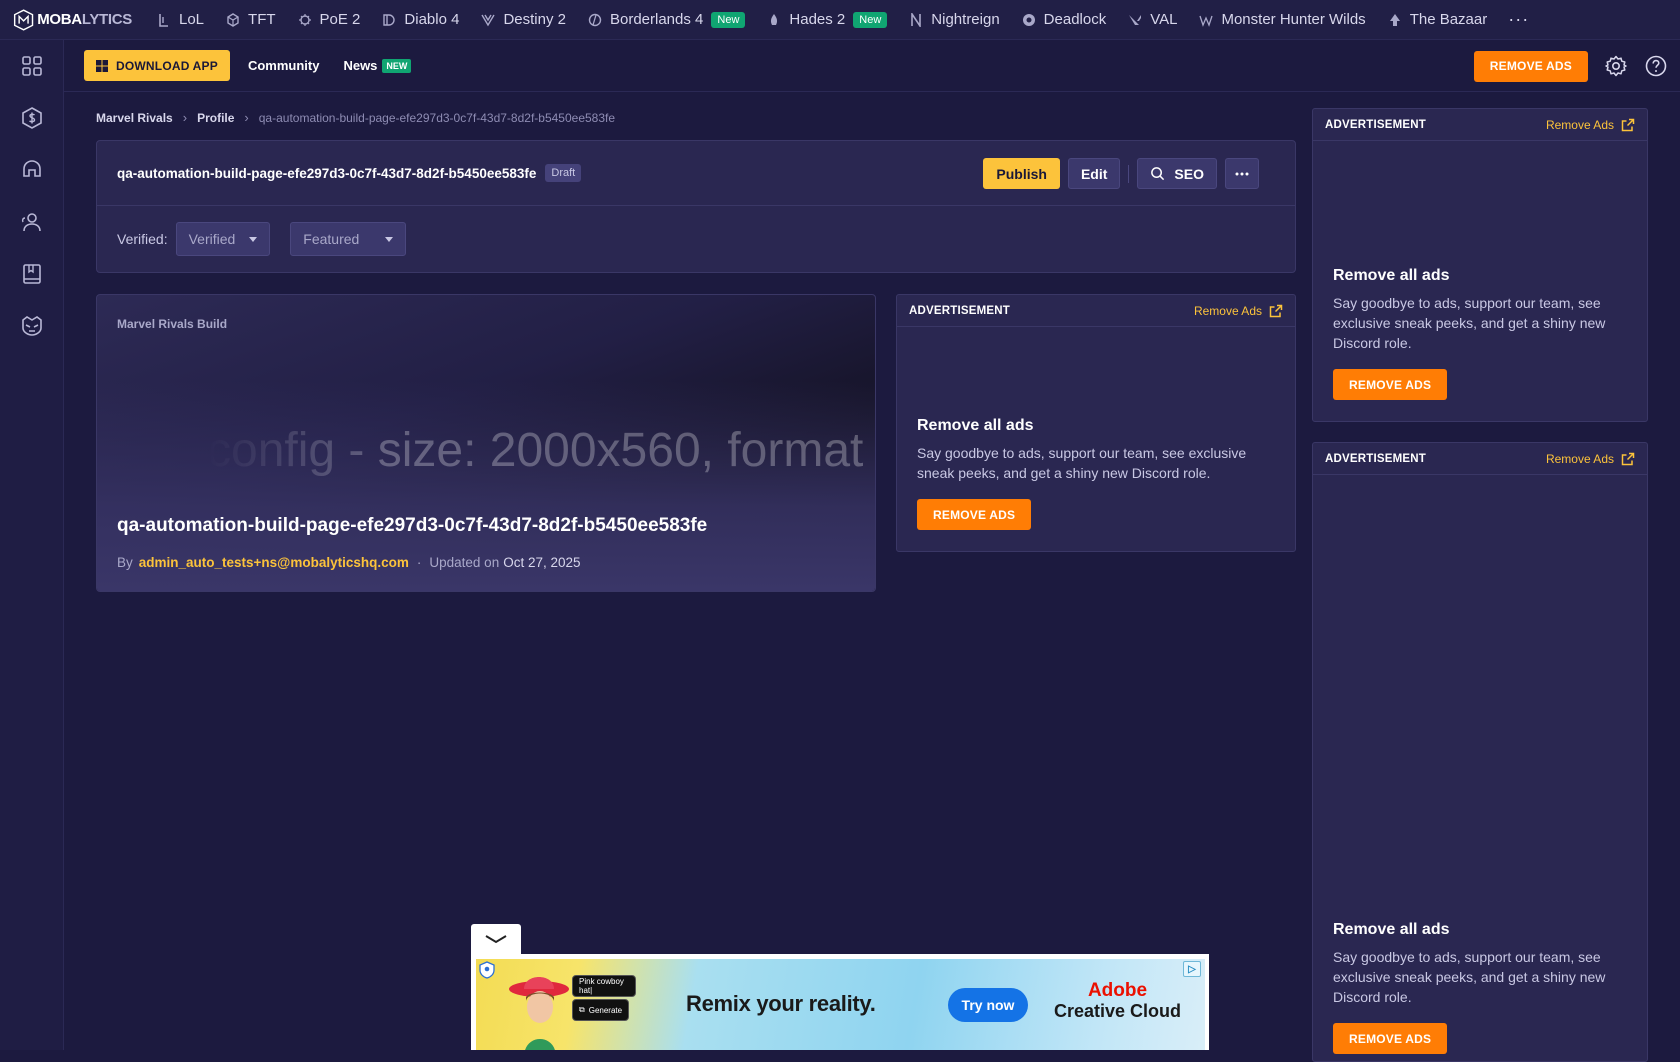 Image resolution: width=1680 pixels, height=1062 pixels. I want to click on subheader-actions: REMOVE ADS, so click(1570, 66).